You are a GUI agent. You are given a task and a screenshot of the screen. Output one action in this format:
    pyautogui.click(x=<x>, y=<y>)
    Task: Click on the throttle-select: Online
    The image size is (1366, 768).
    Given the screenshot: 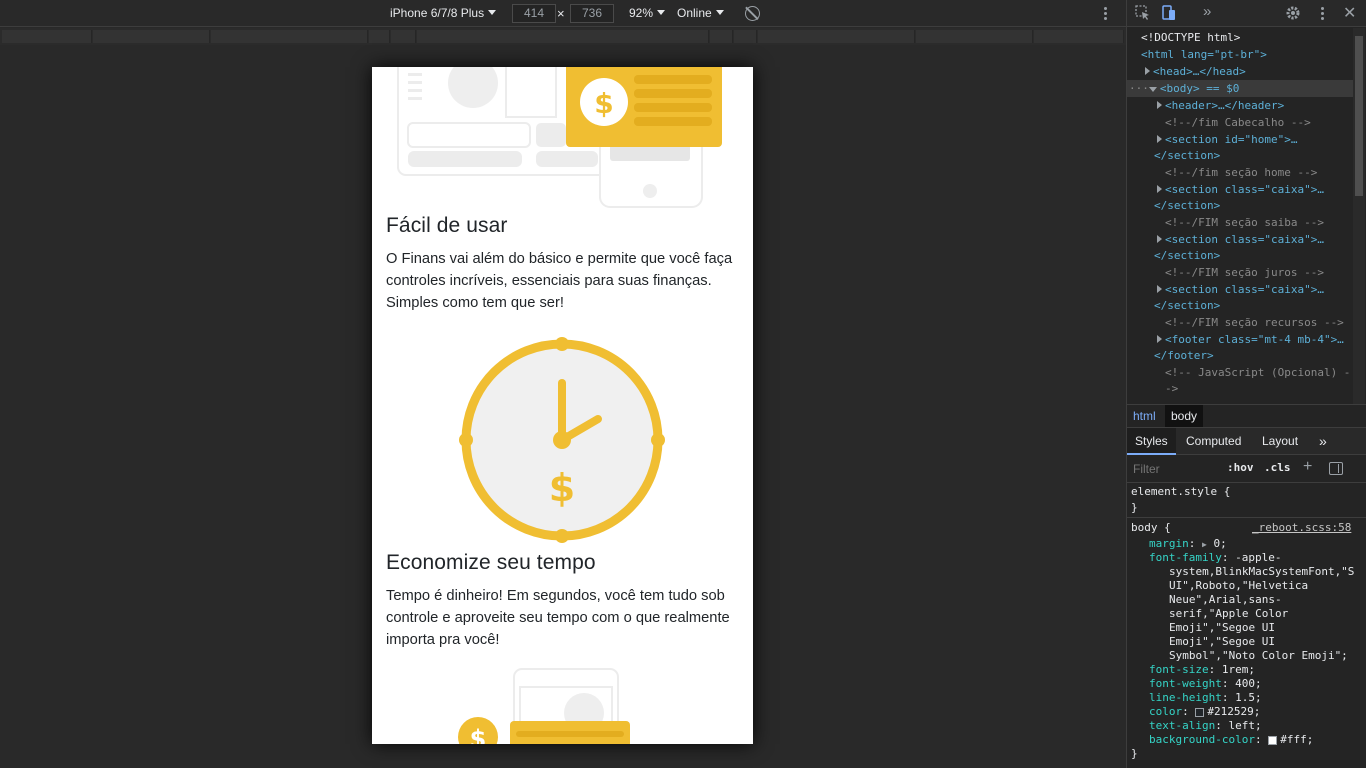 What is the action you would take?
    pyautogui.click(x=700, y=13)
    